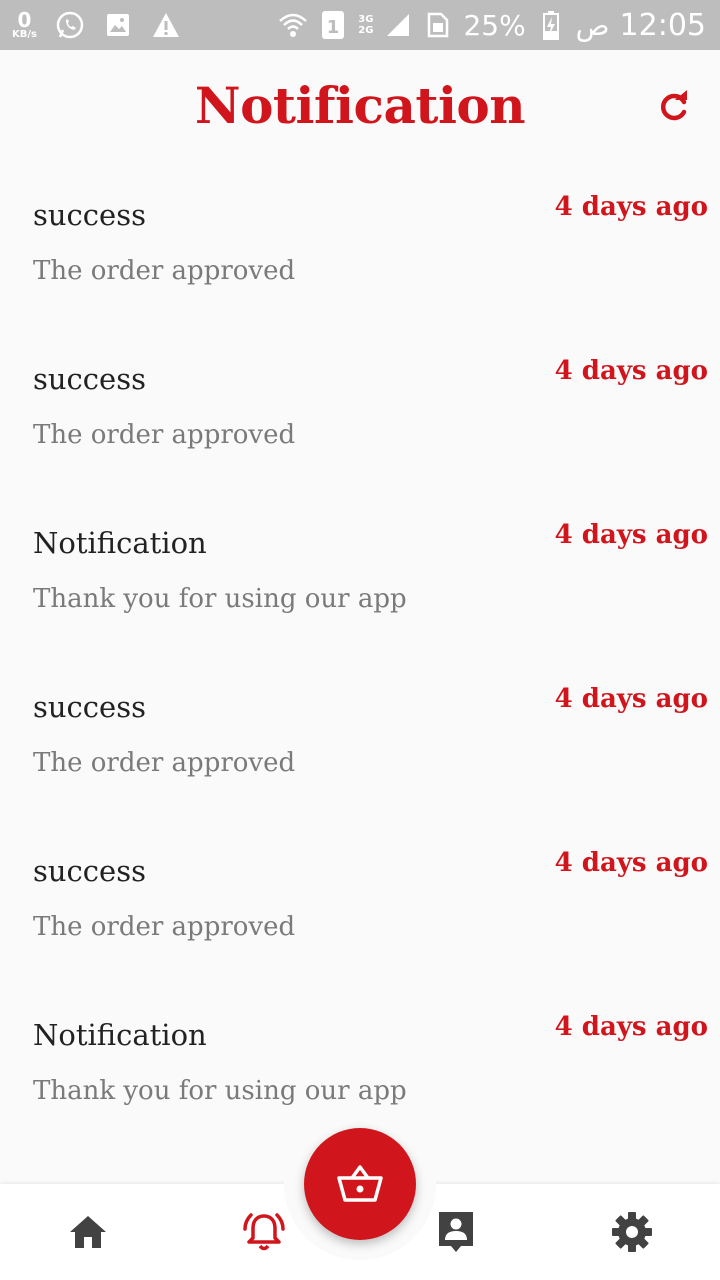 This screenshot has width=720, height=1280. I want to click on contact-icon, so click(456, 1232).